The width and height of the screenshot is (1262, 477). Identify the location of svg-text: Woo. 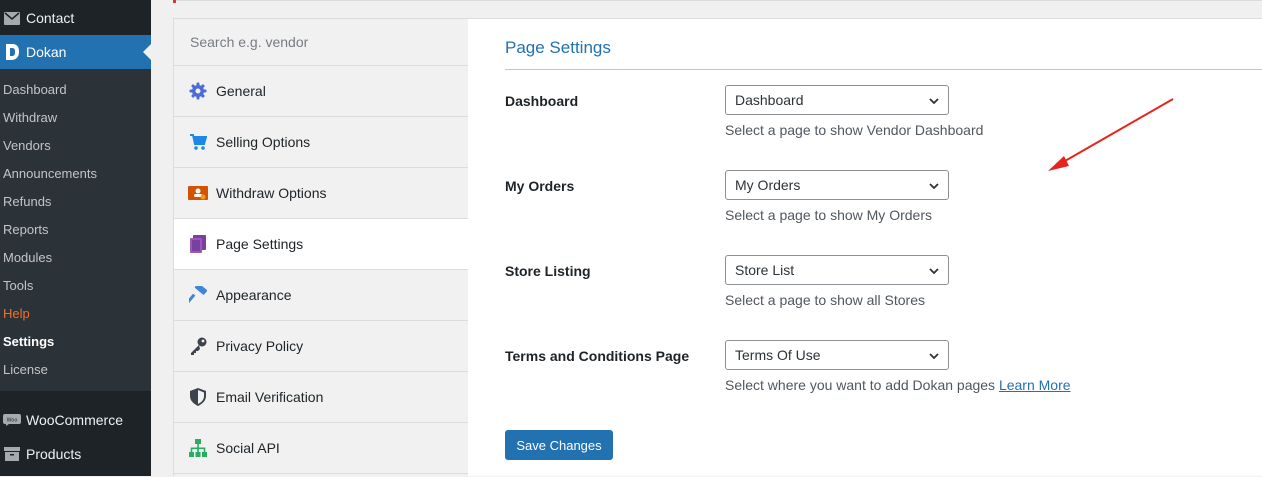
(12, 421).